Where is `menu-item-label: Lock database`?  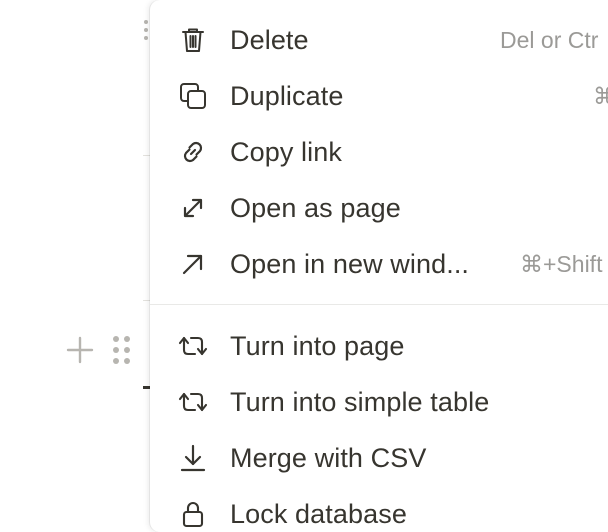 menu-item-label: Lock database is located at coordinates (318, 513).